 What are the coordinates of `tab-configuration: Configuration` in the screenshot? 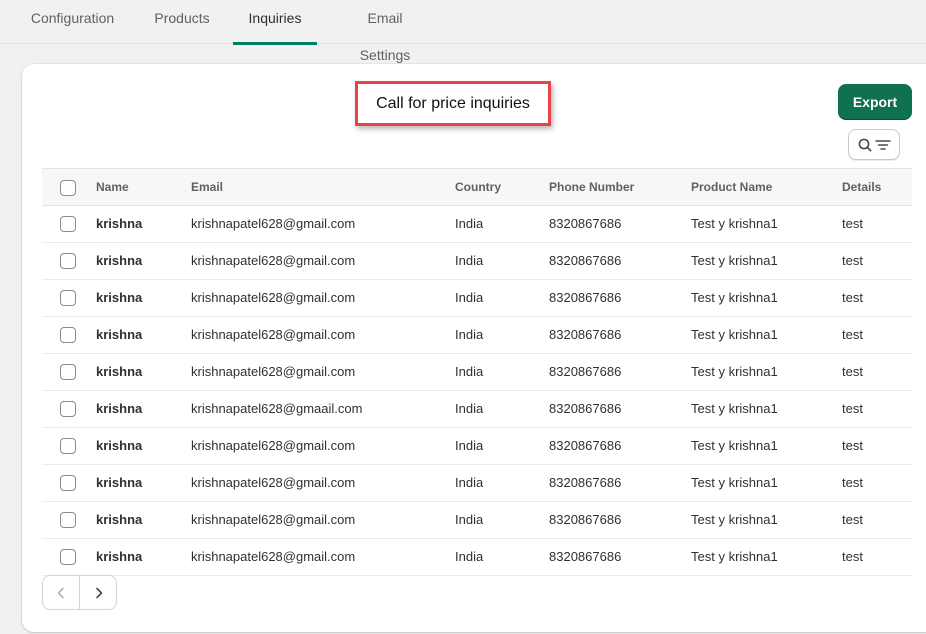 It's located at (72, 22).